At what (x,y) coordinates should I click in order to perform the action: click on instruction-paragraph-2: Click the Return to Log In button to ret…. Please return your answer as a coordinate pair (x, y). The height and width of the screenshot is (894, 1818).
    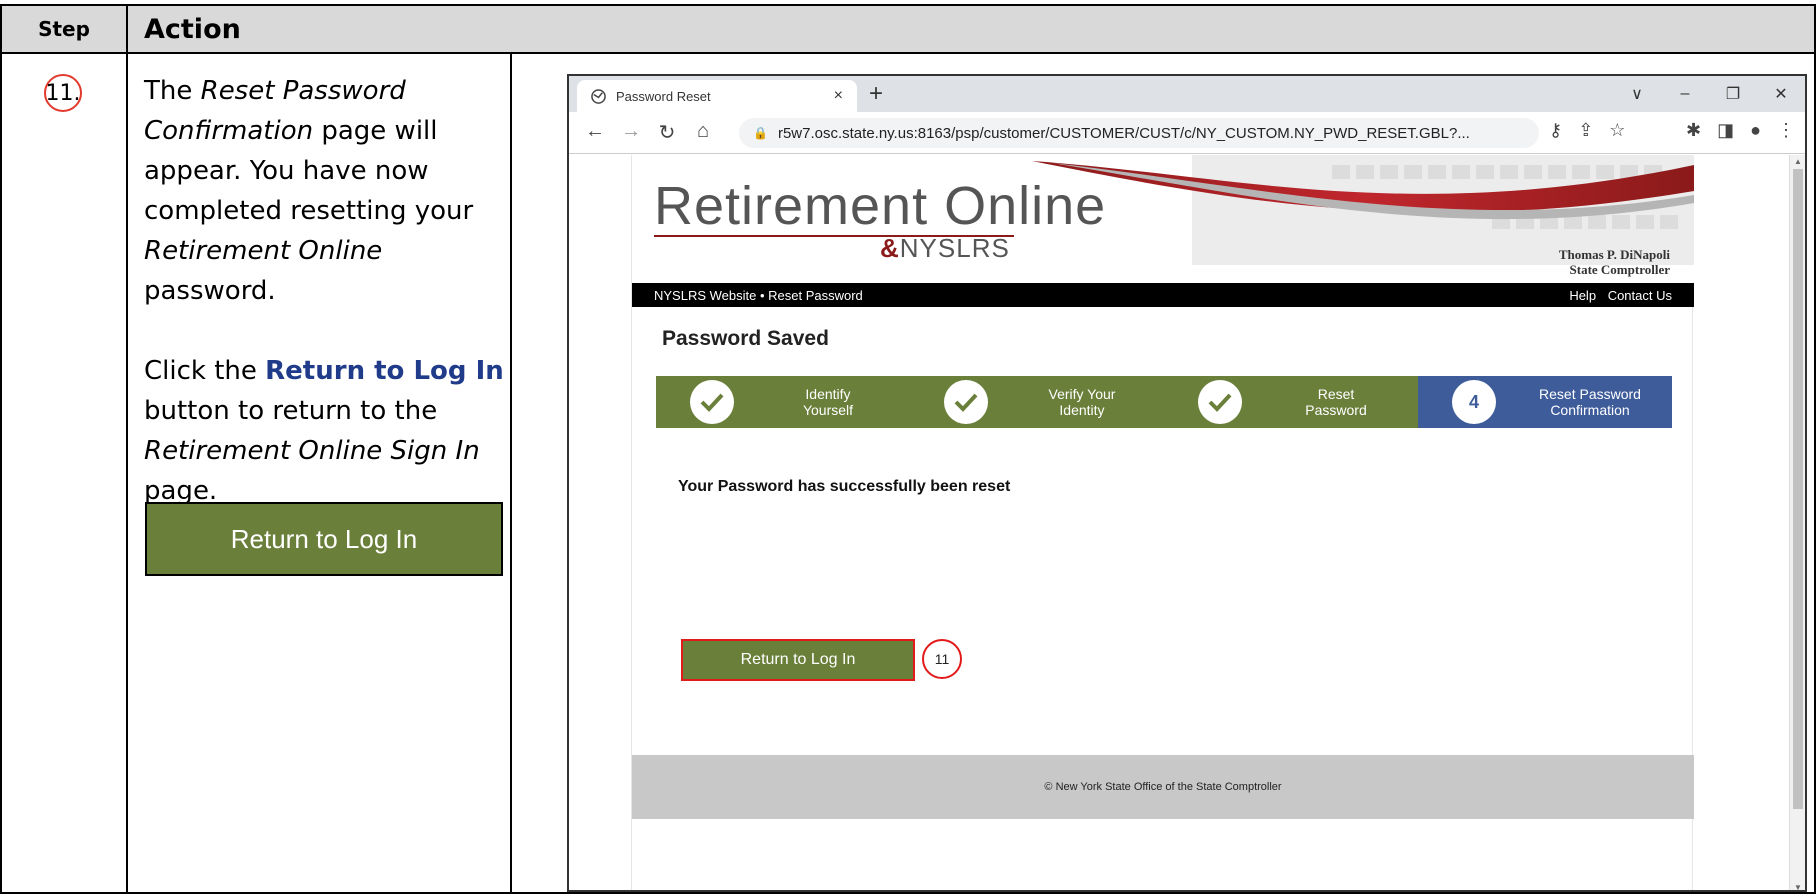
    Looking at the image, I should click on (324, 431).